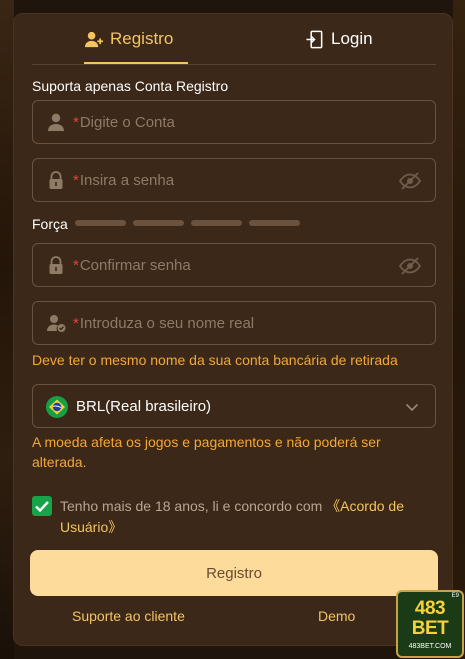 This screenshot has height=659, width=465. Describe the element at coordinates (127, 180) in the screenshot. I see `password-placeholder-text: Insira a senha` at that location.